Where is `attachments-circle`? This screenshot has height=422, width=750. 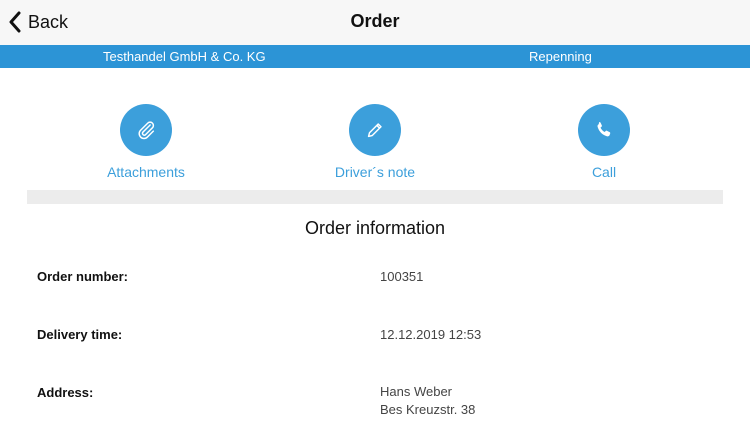
attachments-circle is located at coordinates (146, 130).